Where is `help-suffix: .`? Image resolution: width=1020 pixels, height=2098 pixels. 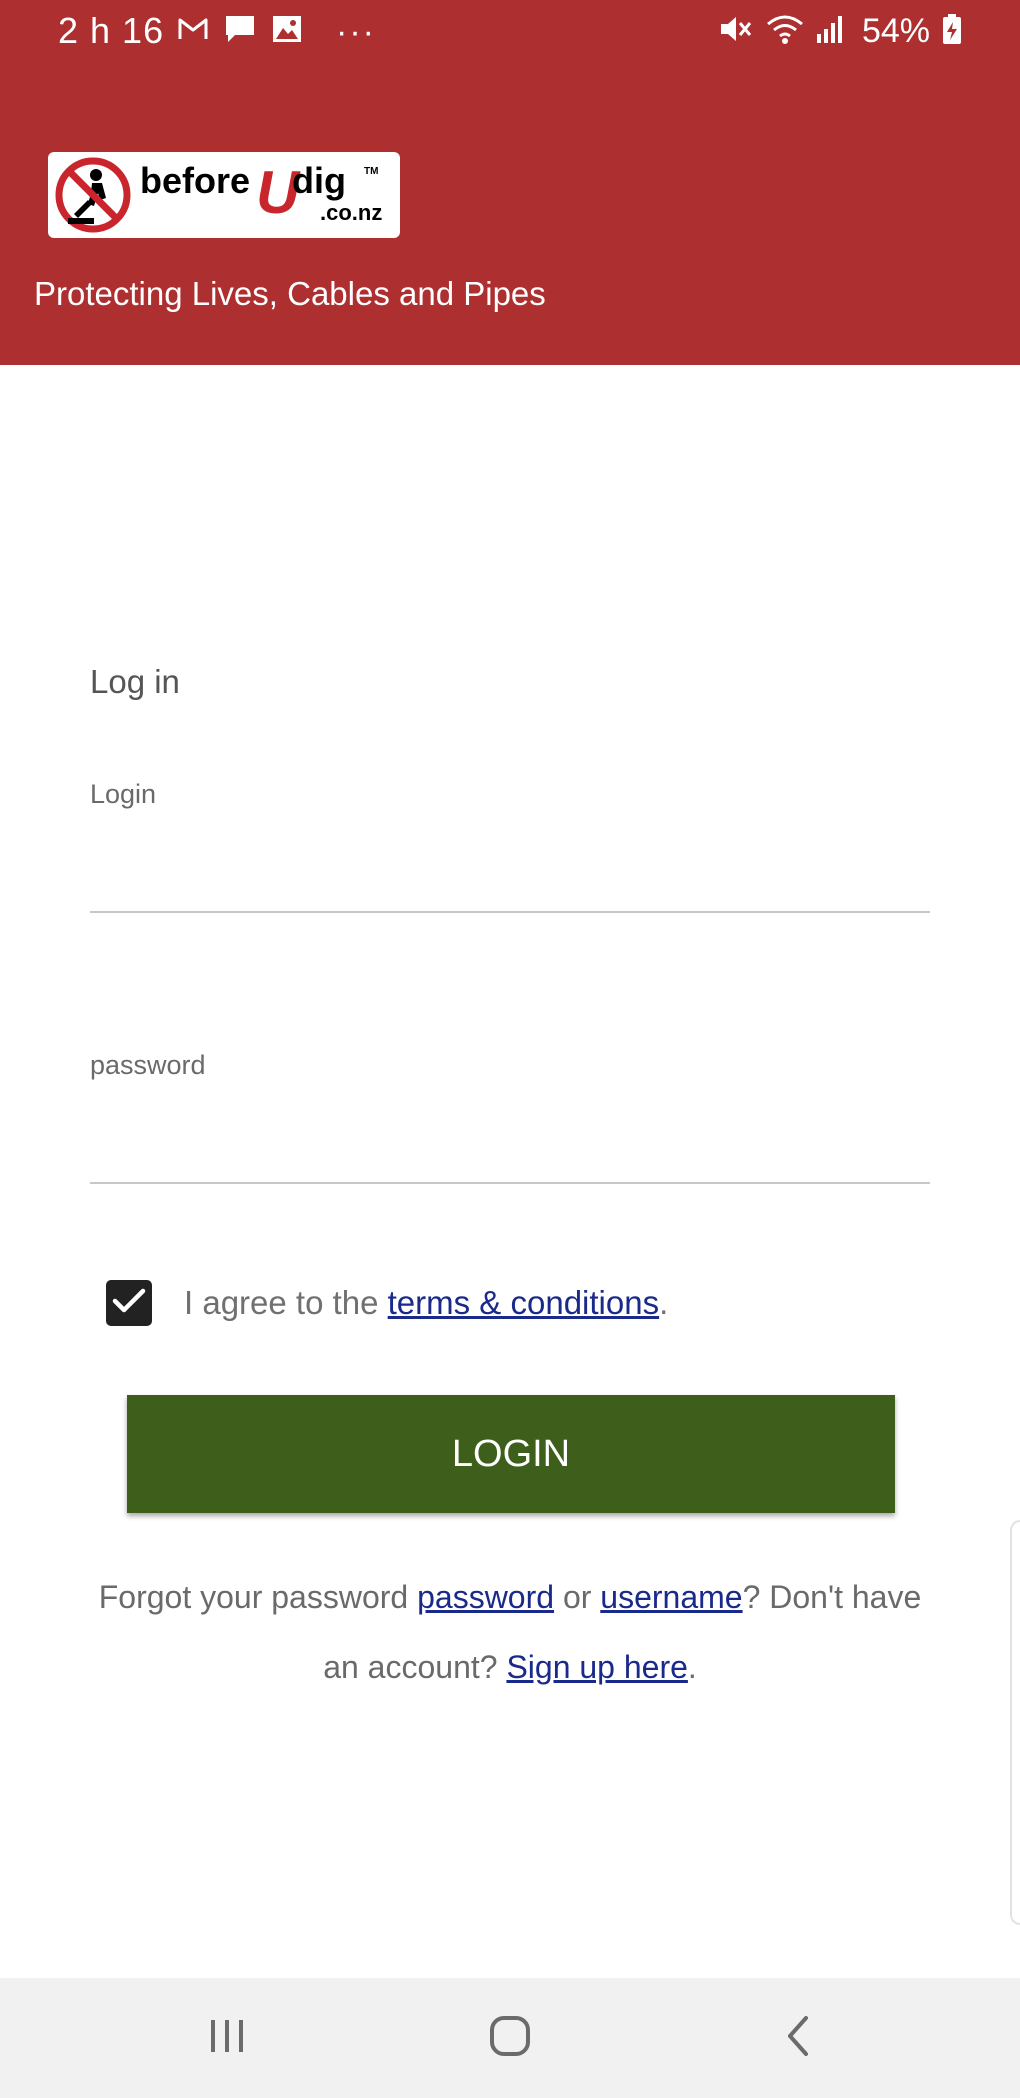 help-suffix: . is located at coordinates (692, 1667).